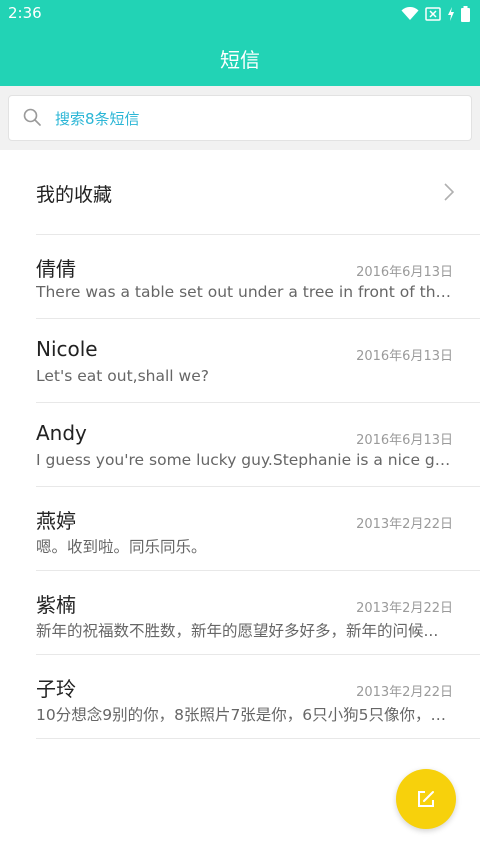 The width and height of the screenshot is (480, 853). Describe the element at coordinates (56, 521) in the screenshot. I see `contact-name: 燕婷` at that location.